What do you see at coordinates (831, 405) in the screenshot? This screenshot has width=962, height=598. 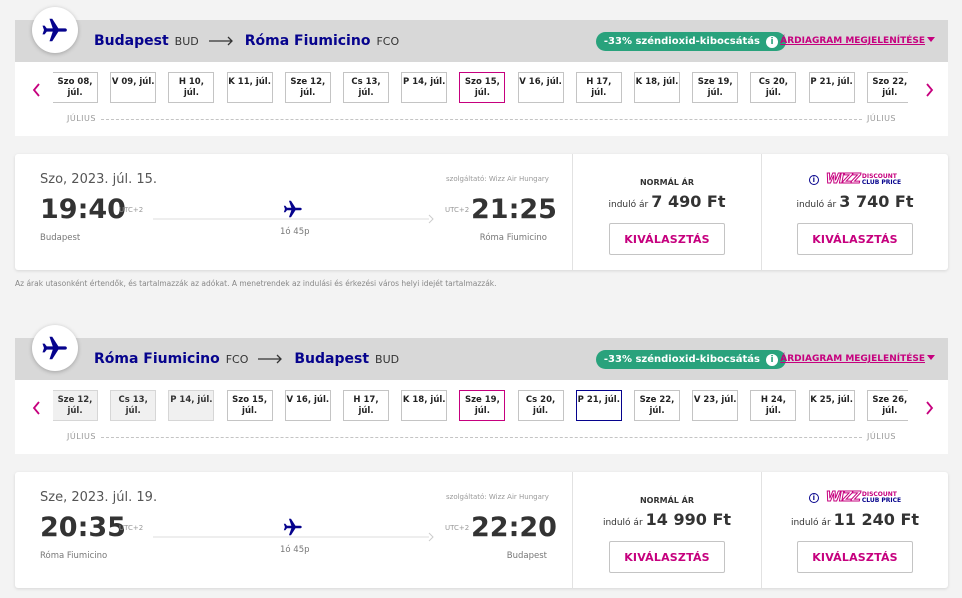 I see `date-option: K 25, júl.` at bounding box center [831, 405].